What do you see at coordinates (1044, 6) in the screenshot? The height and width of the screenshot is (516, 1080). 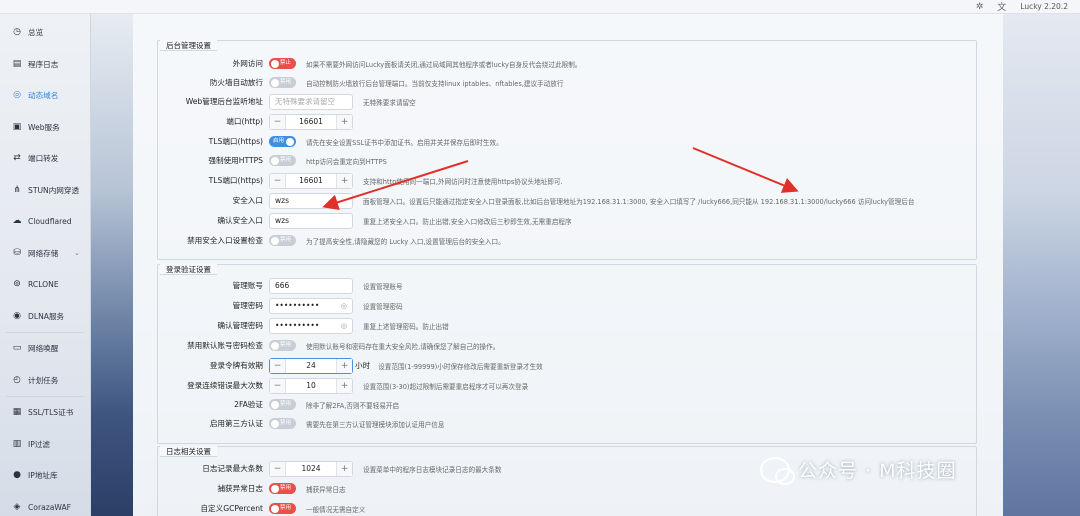 I see `app-version: Lucky 2.20.2` at bounding box center [1044, 6].